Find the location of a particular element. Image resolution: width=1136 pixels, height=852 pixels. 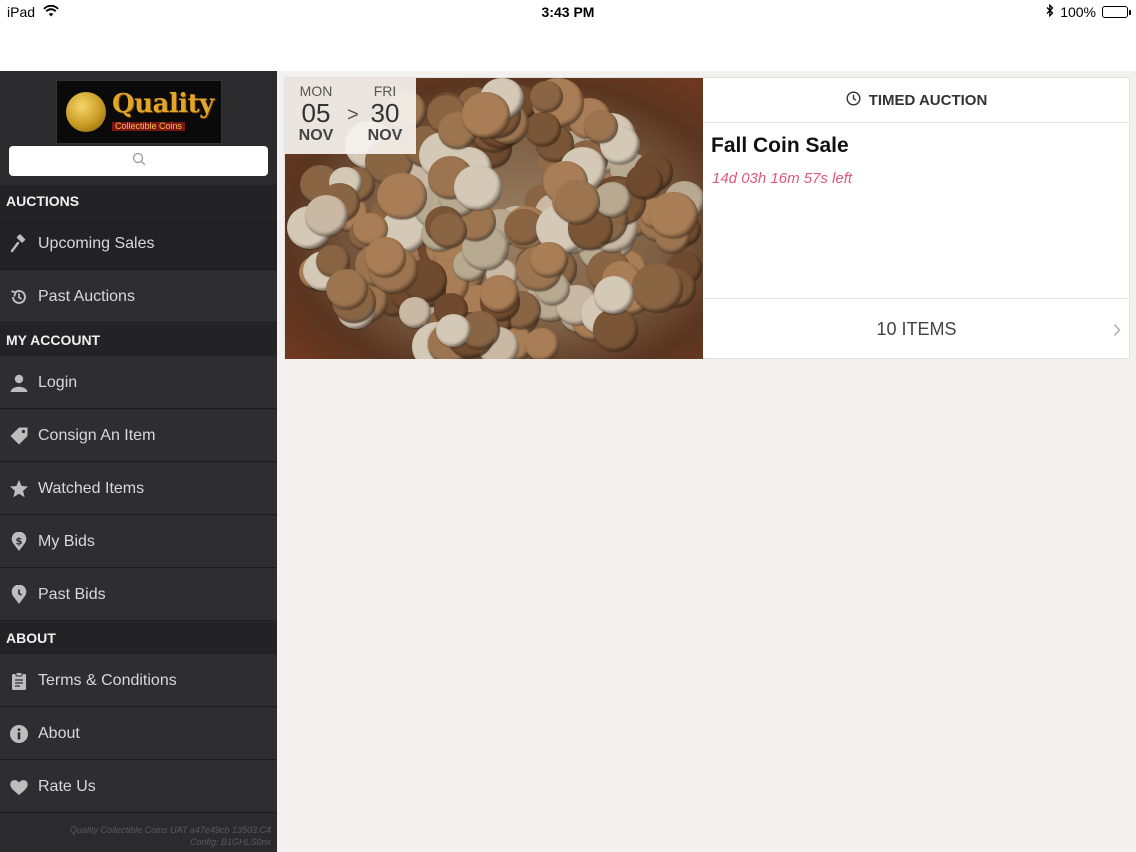

clipboard-icon is located at coordinates (19, 681).